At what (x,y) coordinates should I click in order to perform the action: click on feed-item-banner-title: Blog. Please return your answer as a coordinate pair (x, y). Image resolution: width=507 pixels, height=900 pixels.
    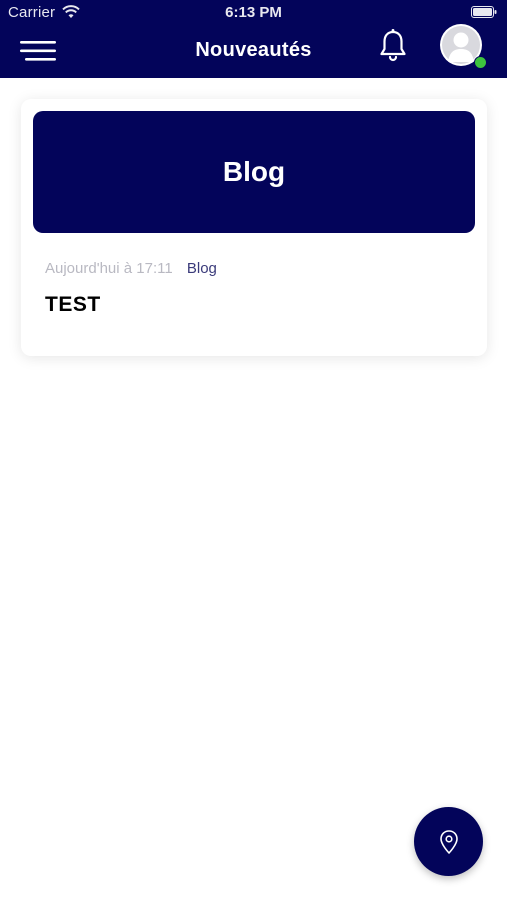
    Looking at the image, I should click on (254, 171).